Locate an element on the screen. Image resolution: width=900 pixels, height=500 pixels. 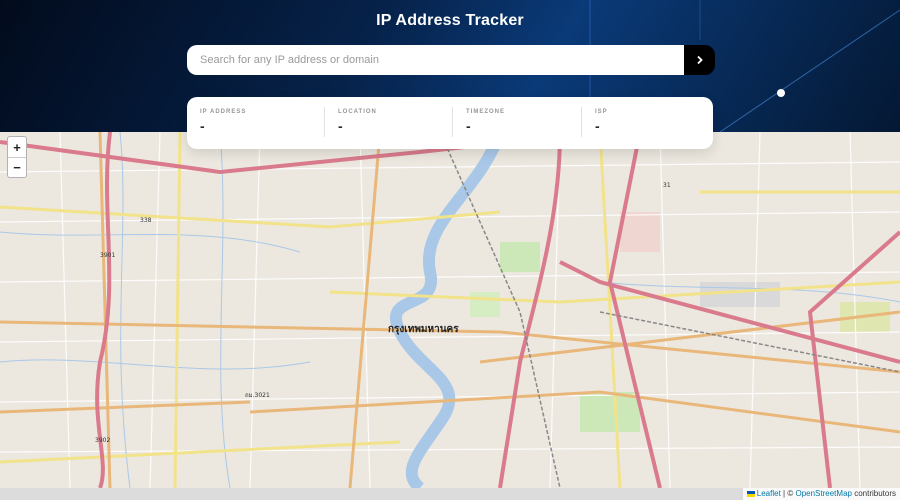
page-title: IP Address Tracker is located at coordinates (450, 20).